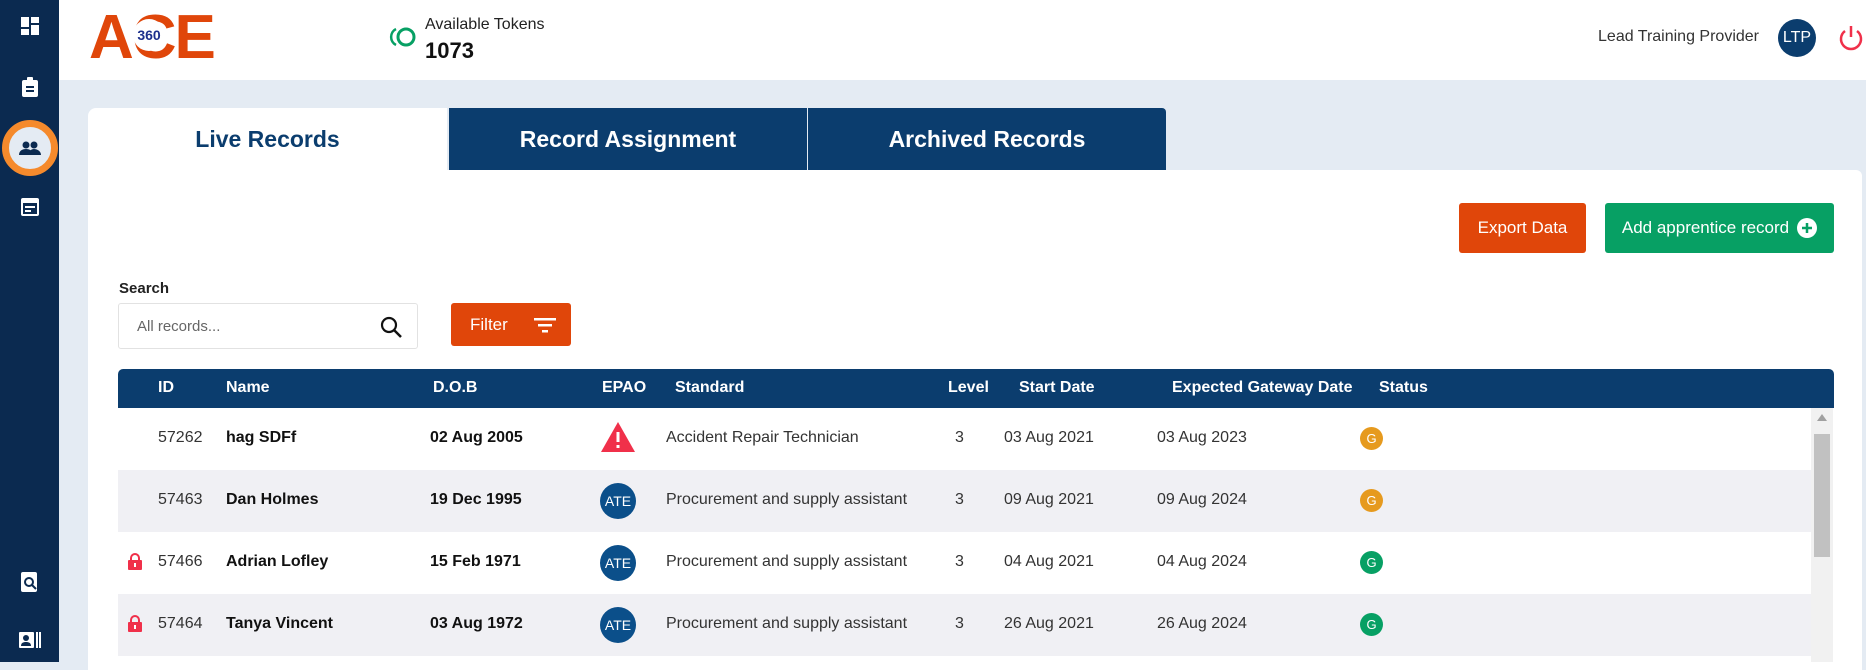 This screenshot has width=1866, height=670. What do you see at coordinates (1522, 228) in the screenshot?
I see `export-data-button: Export Data` at bounding box center [1522, 228].